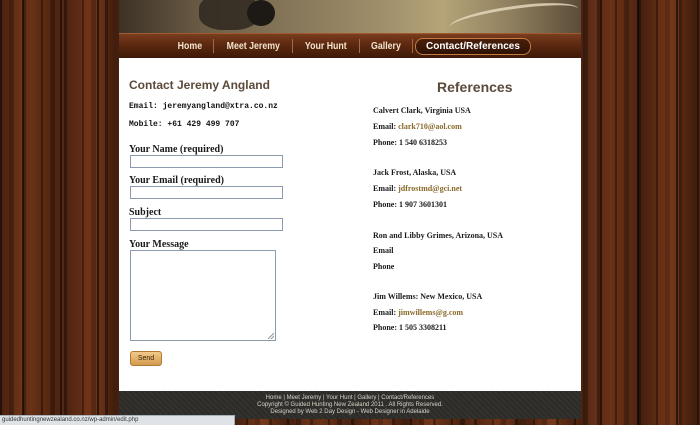  Describe the element at coordinates (253, 46) in the screenshot. I see `nav-item-meet-jeremy: Meet Jeremy` at that location.